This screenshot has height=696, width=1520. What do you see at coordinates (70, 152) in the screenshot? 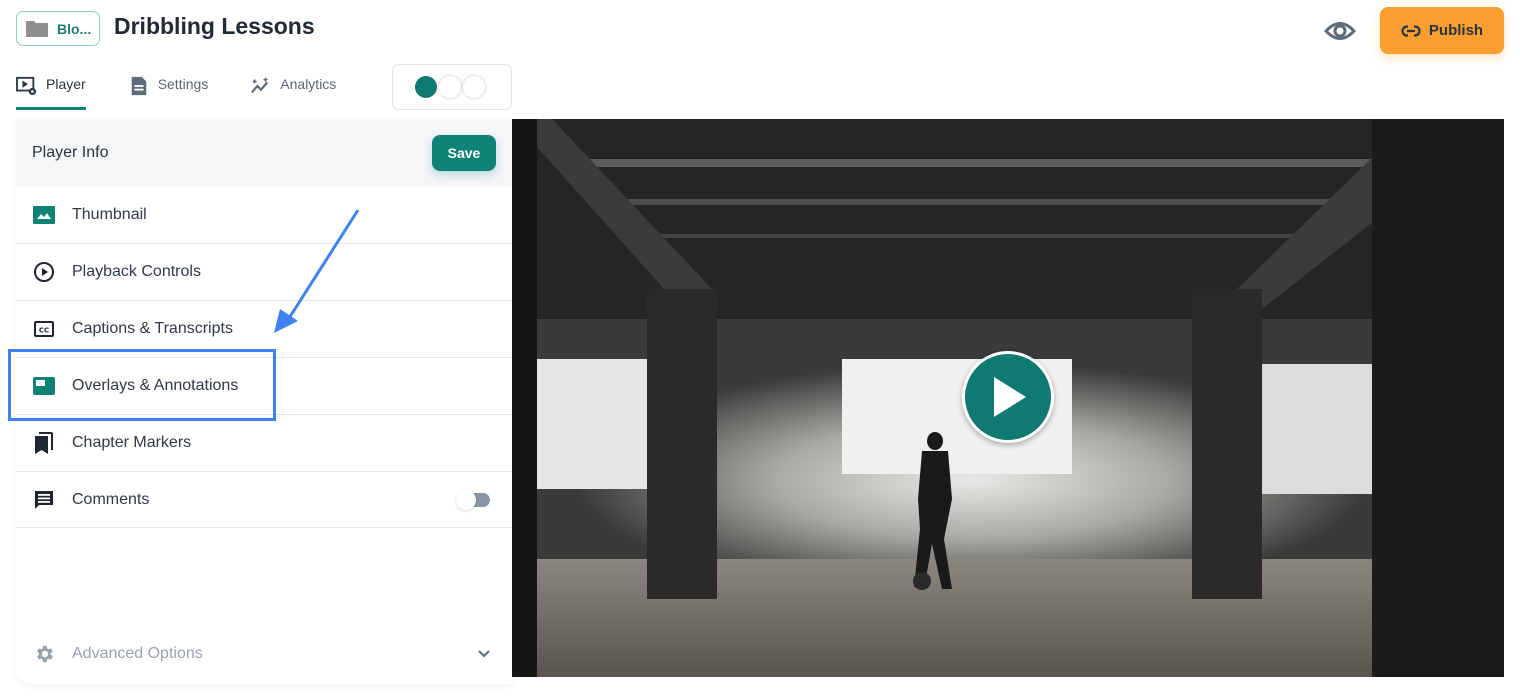
I see `panel-title: Player Info` at bounding box center [70, 152].